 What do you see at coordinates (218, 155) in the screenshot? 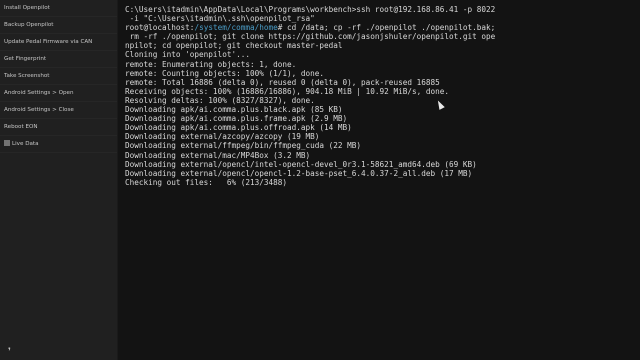
I see `terminal-line: Downloading external/mac/MP4Box (3.2 MB)` at bounding box center [218, 155].